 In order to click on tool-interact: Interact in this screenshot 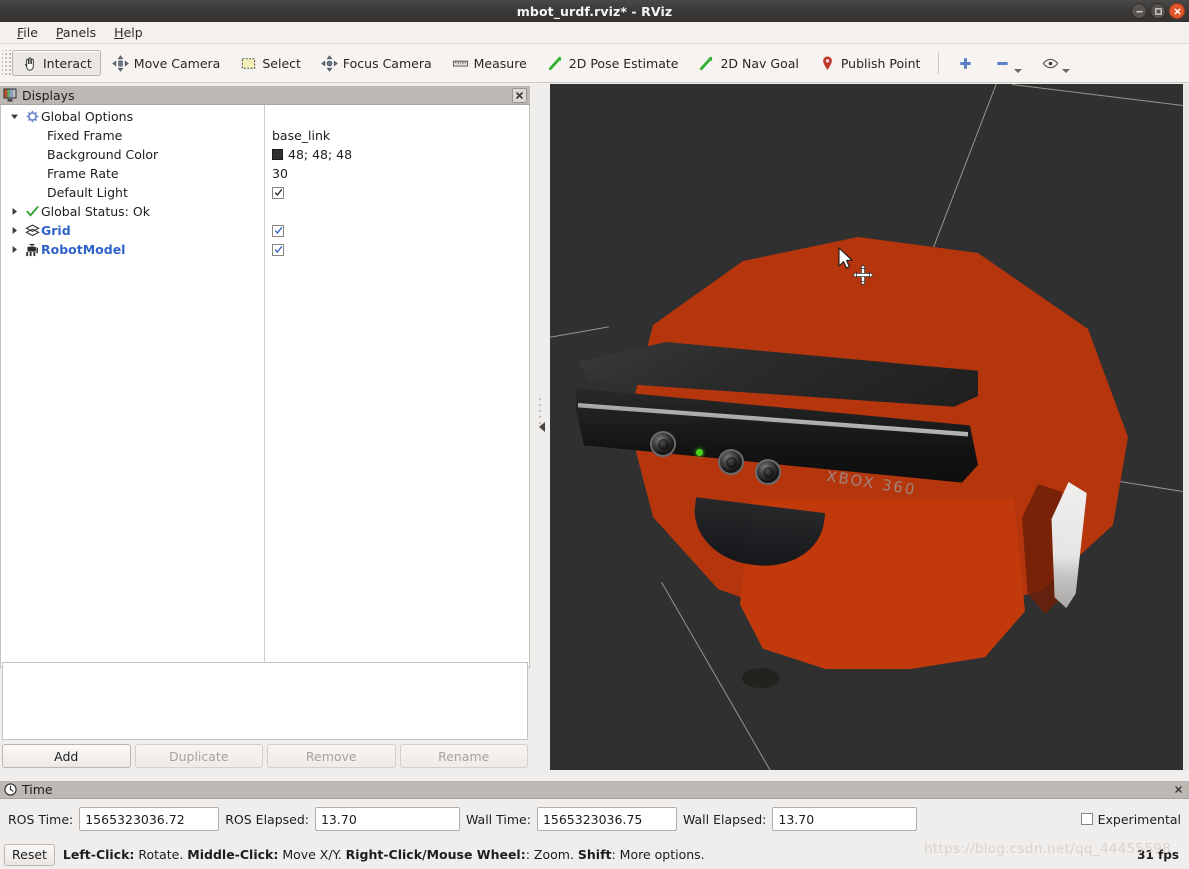, I will do `click(56, 63)`.